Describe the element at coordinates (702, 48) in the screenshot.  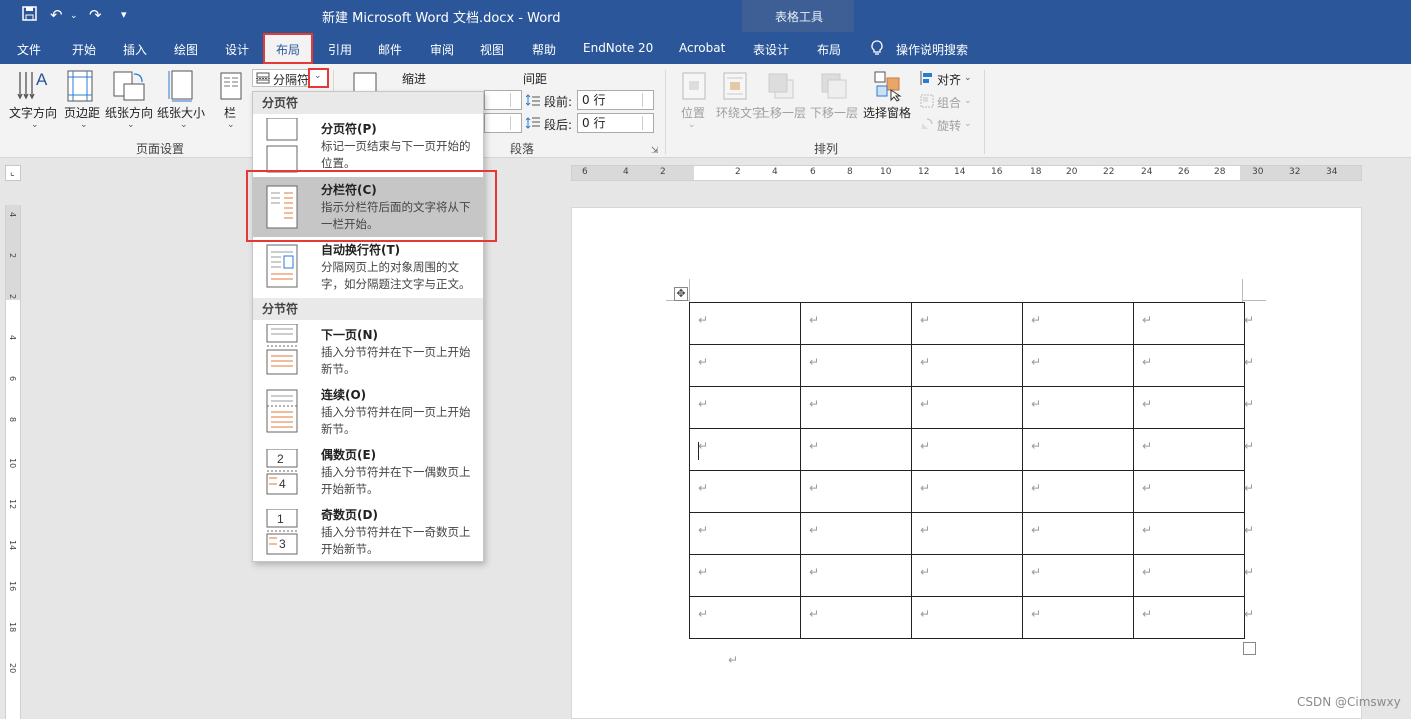
I see `tab-acrobat: Acrobat` at that location.